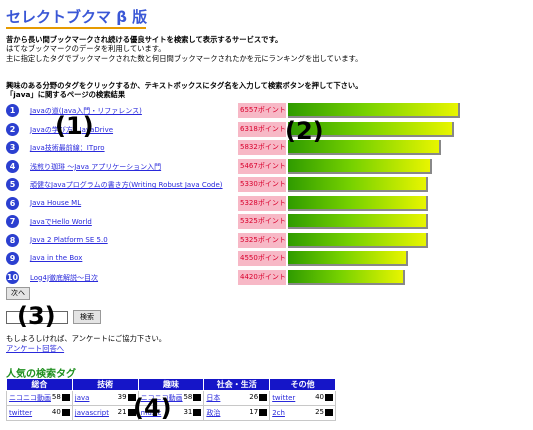  I want to click on survey-text: もしよろしければ、アンケートにご協力下さい。, so click(86, 338).